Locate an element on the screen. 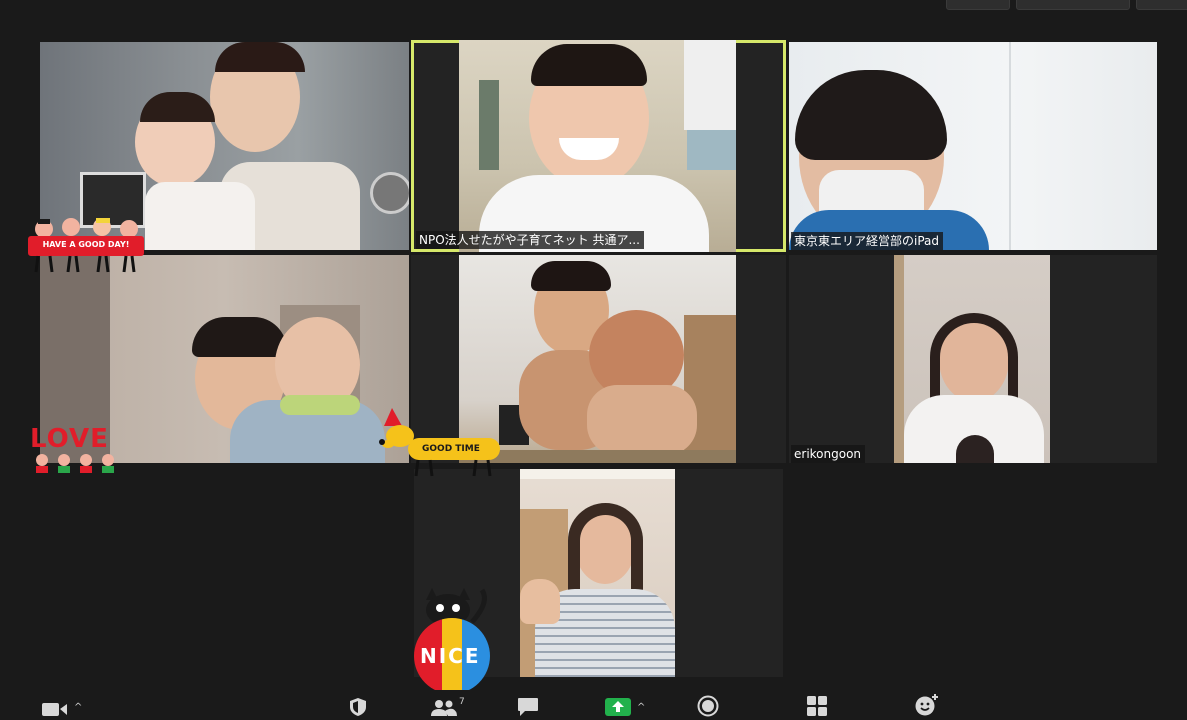 The height and width of the screenshot is (720, 1187). record-button is located at coordinates (708, 706).